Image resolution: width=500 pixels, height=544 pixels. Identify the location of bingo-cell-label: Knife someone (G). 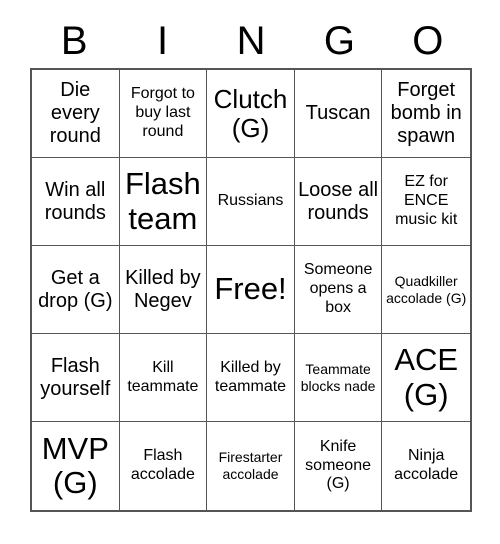
(338, 465).